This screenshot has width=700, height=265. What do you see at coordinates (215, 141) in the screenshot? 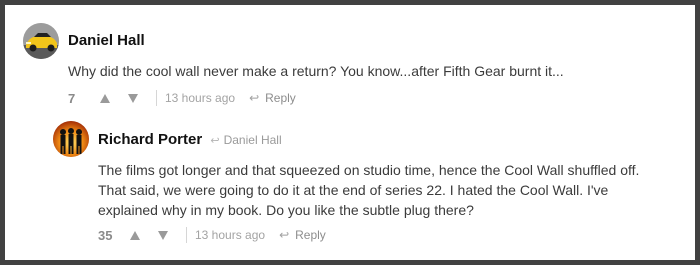
I see `reply-to-arrow-icon: ↩` at bounding box center [215, 141].